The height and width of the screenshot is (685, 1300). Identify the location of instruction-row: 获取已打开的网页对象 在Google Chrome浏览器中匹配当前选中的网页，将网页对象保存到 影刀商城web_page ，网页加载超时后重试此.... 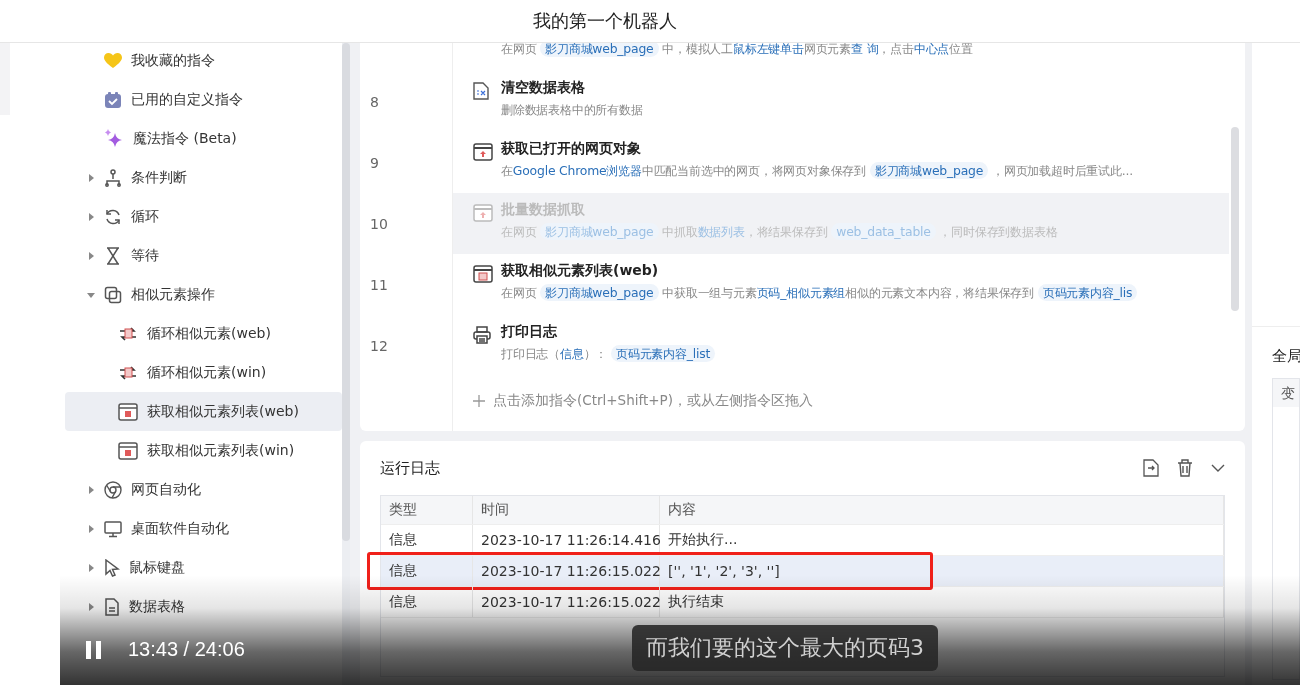
(841, 162).